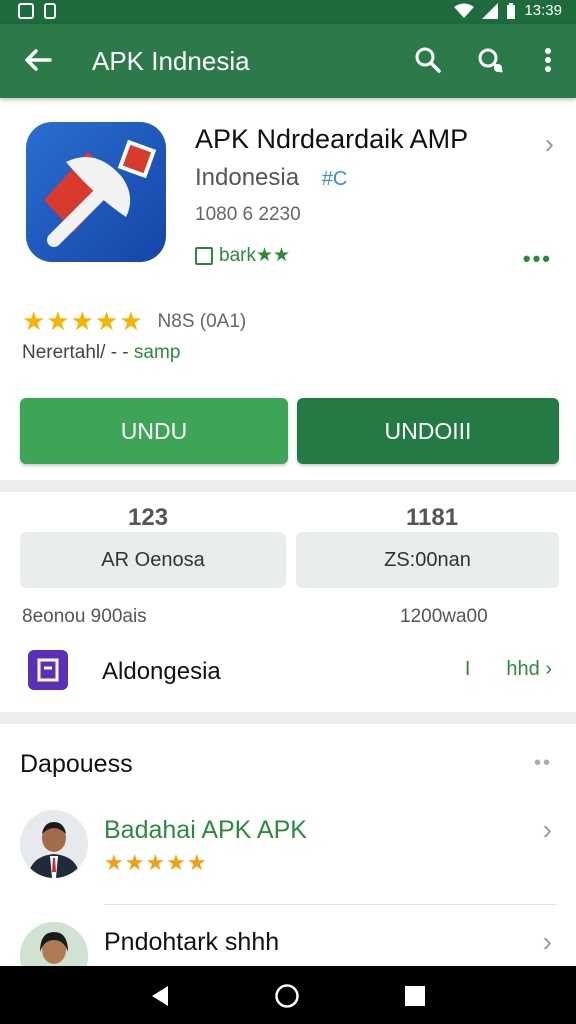  Describe the element at coordinates (205, 830) in the screenshot. I see `item-title: Badahai APK APK` at that location.